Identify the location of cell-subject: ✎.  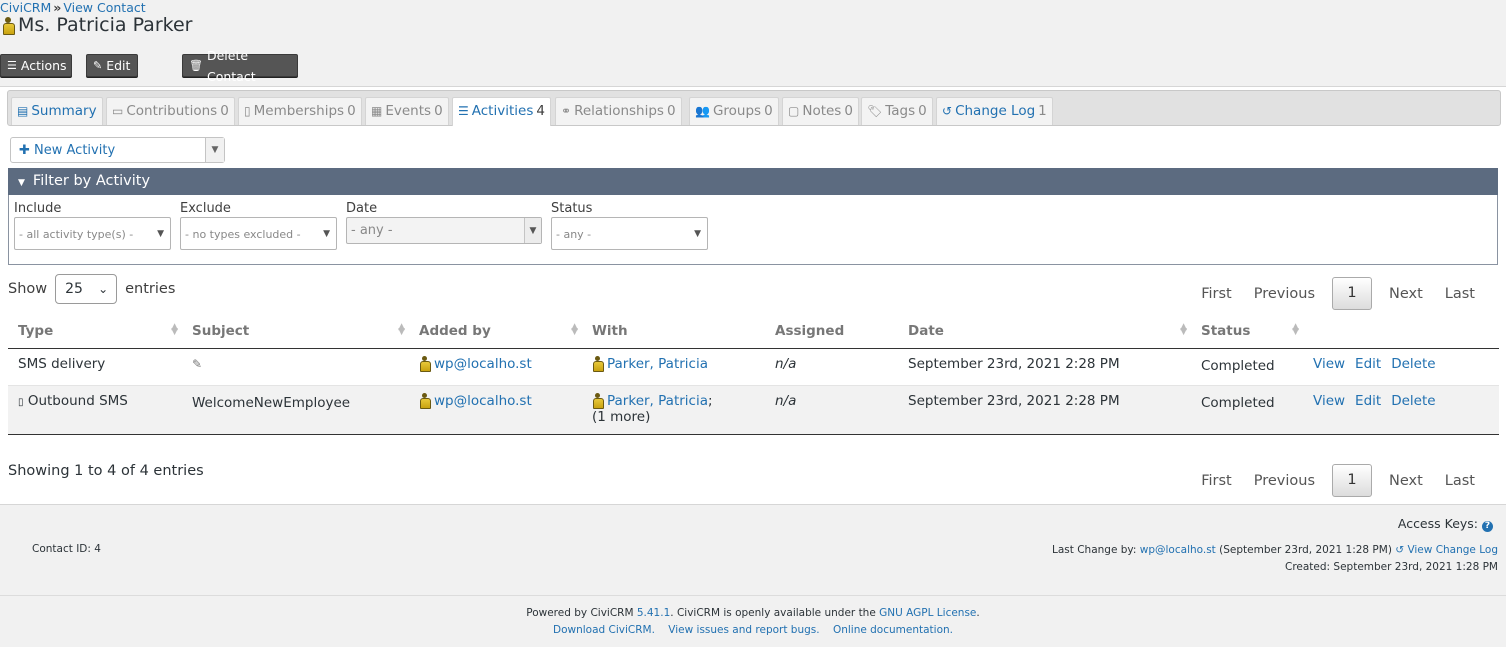
(295, 367).